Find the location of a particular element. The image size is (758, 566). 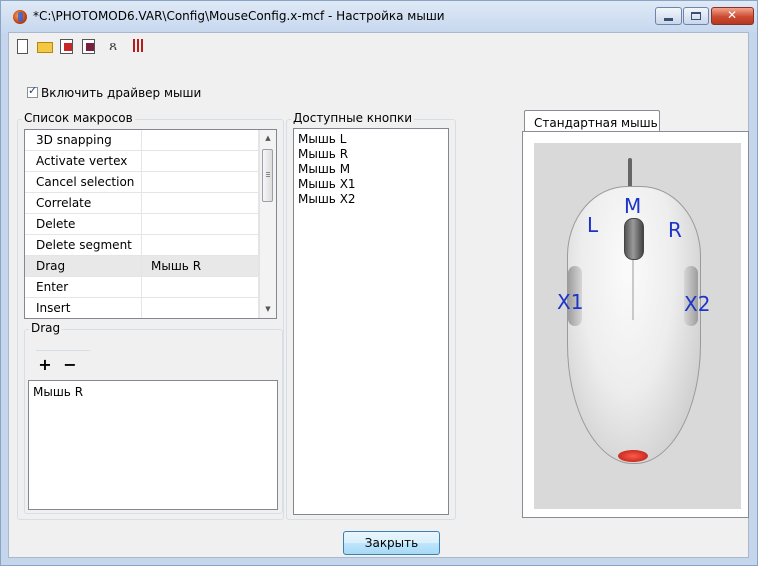

available-button-item: Мышь X2 is located at coordinates (371, 199).